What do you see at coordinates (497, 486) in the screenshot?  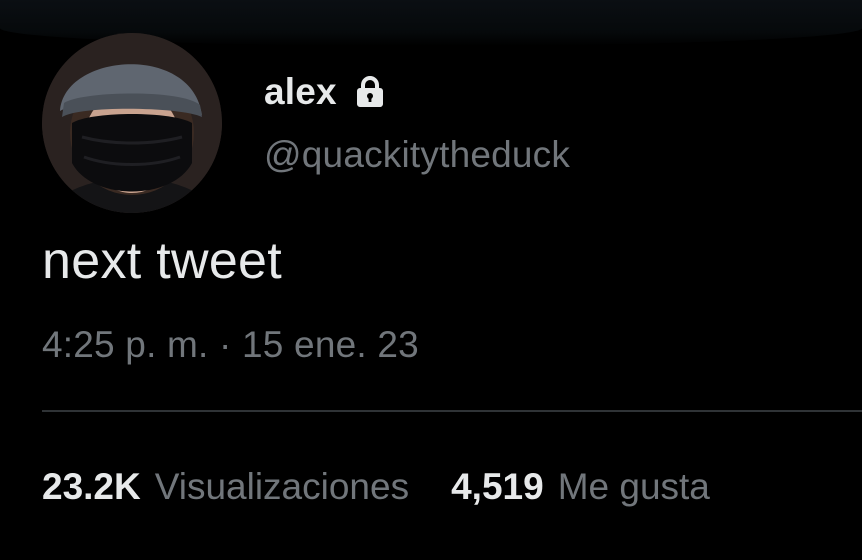 I see `likes-count: 4,519` at bounding box center [497, 486].